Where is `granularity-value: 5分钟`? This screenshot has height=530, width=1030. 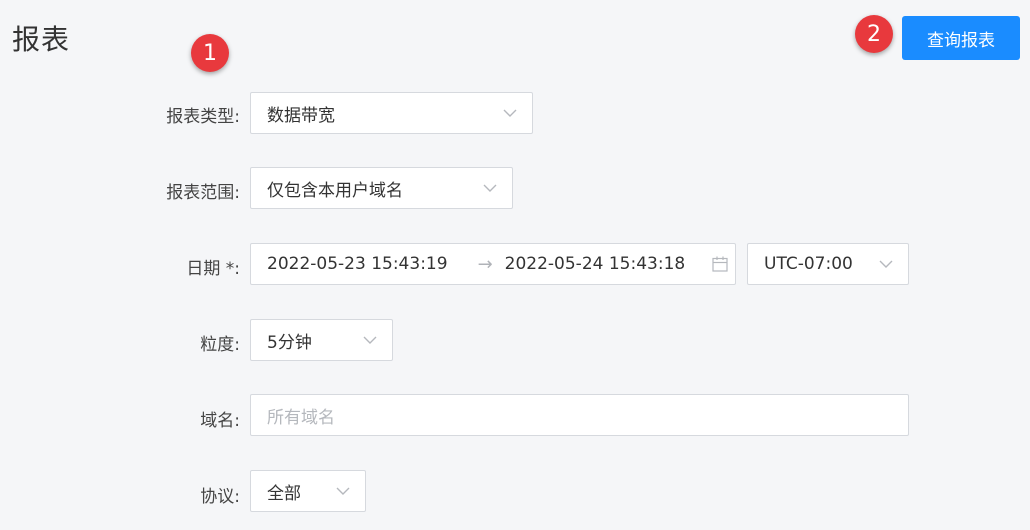
granularity-value: 5分钟 is located at coordinates (289, 342).